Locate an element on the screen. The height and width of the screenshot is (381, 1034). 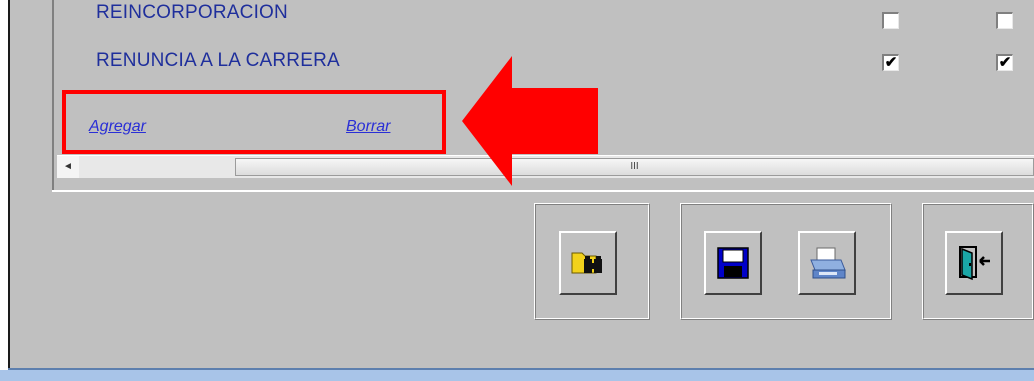
highlight-box is located at coordinates (254, 122).